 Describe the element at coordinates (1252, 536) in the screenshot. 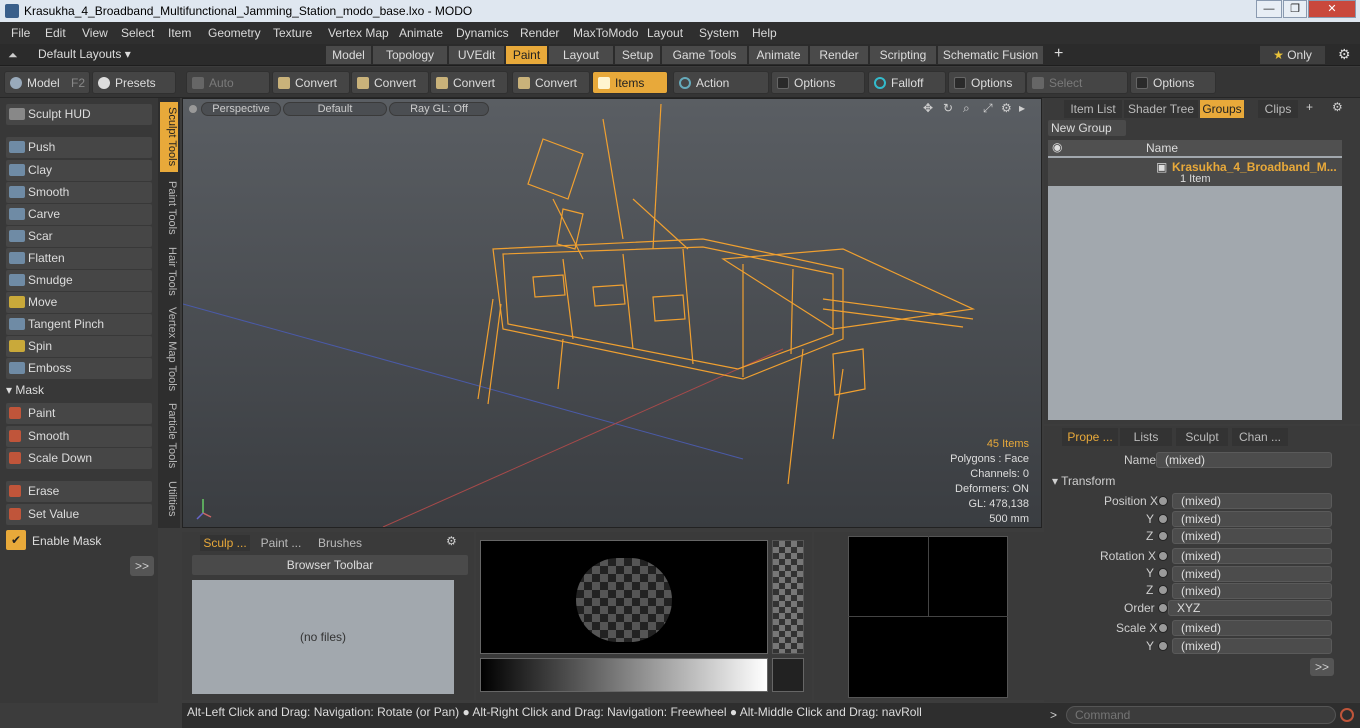

I see `position-z-field: (mixed)` at that location.